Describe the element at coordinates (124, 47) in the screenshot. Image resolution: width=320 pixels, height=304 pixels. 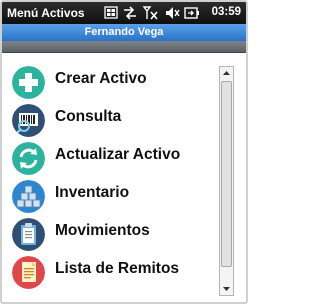
I see `header-divider-bar` at that location.